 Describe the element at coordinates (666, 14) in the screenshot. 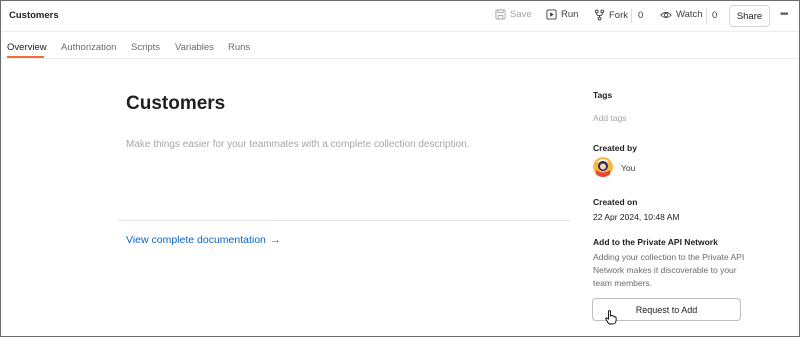

I see `eye-icon` at that location.